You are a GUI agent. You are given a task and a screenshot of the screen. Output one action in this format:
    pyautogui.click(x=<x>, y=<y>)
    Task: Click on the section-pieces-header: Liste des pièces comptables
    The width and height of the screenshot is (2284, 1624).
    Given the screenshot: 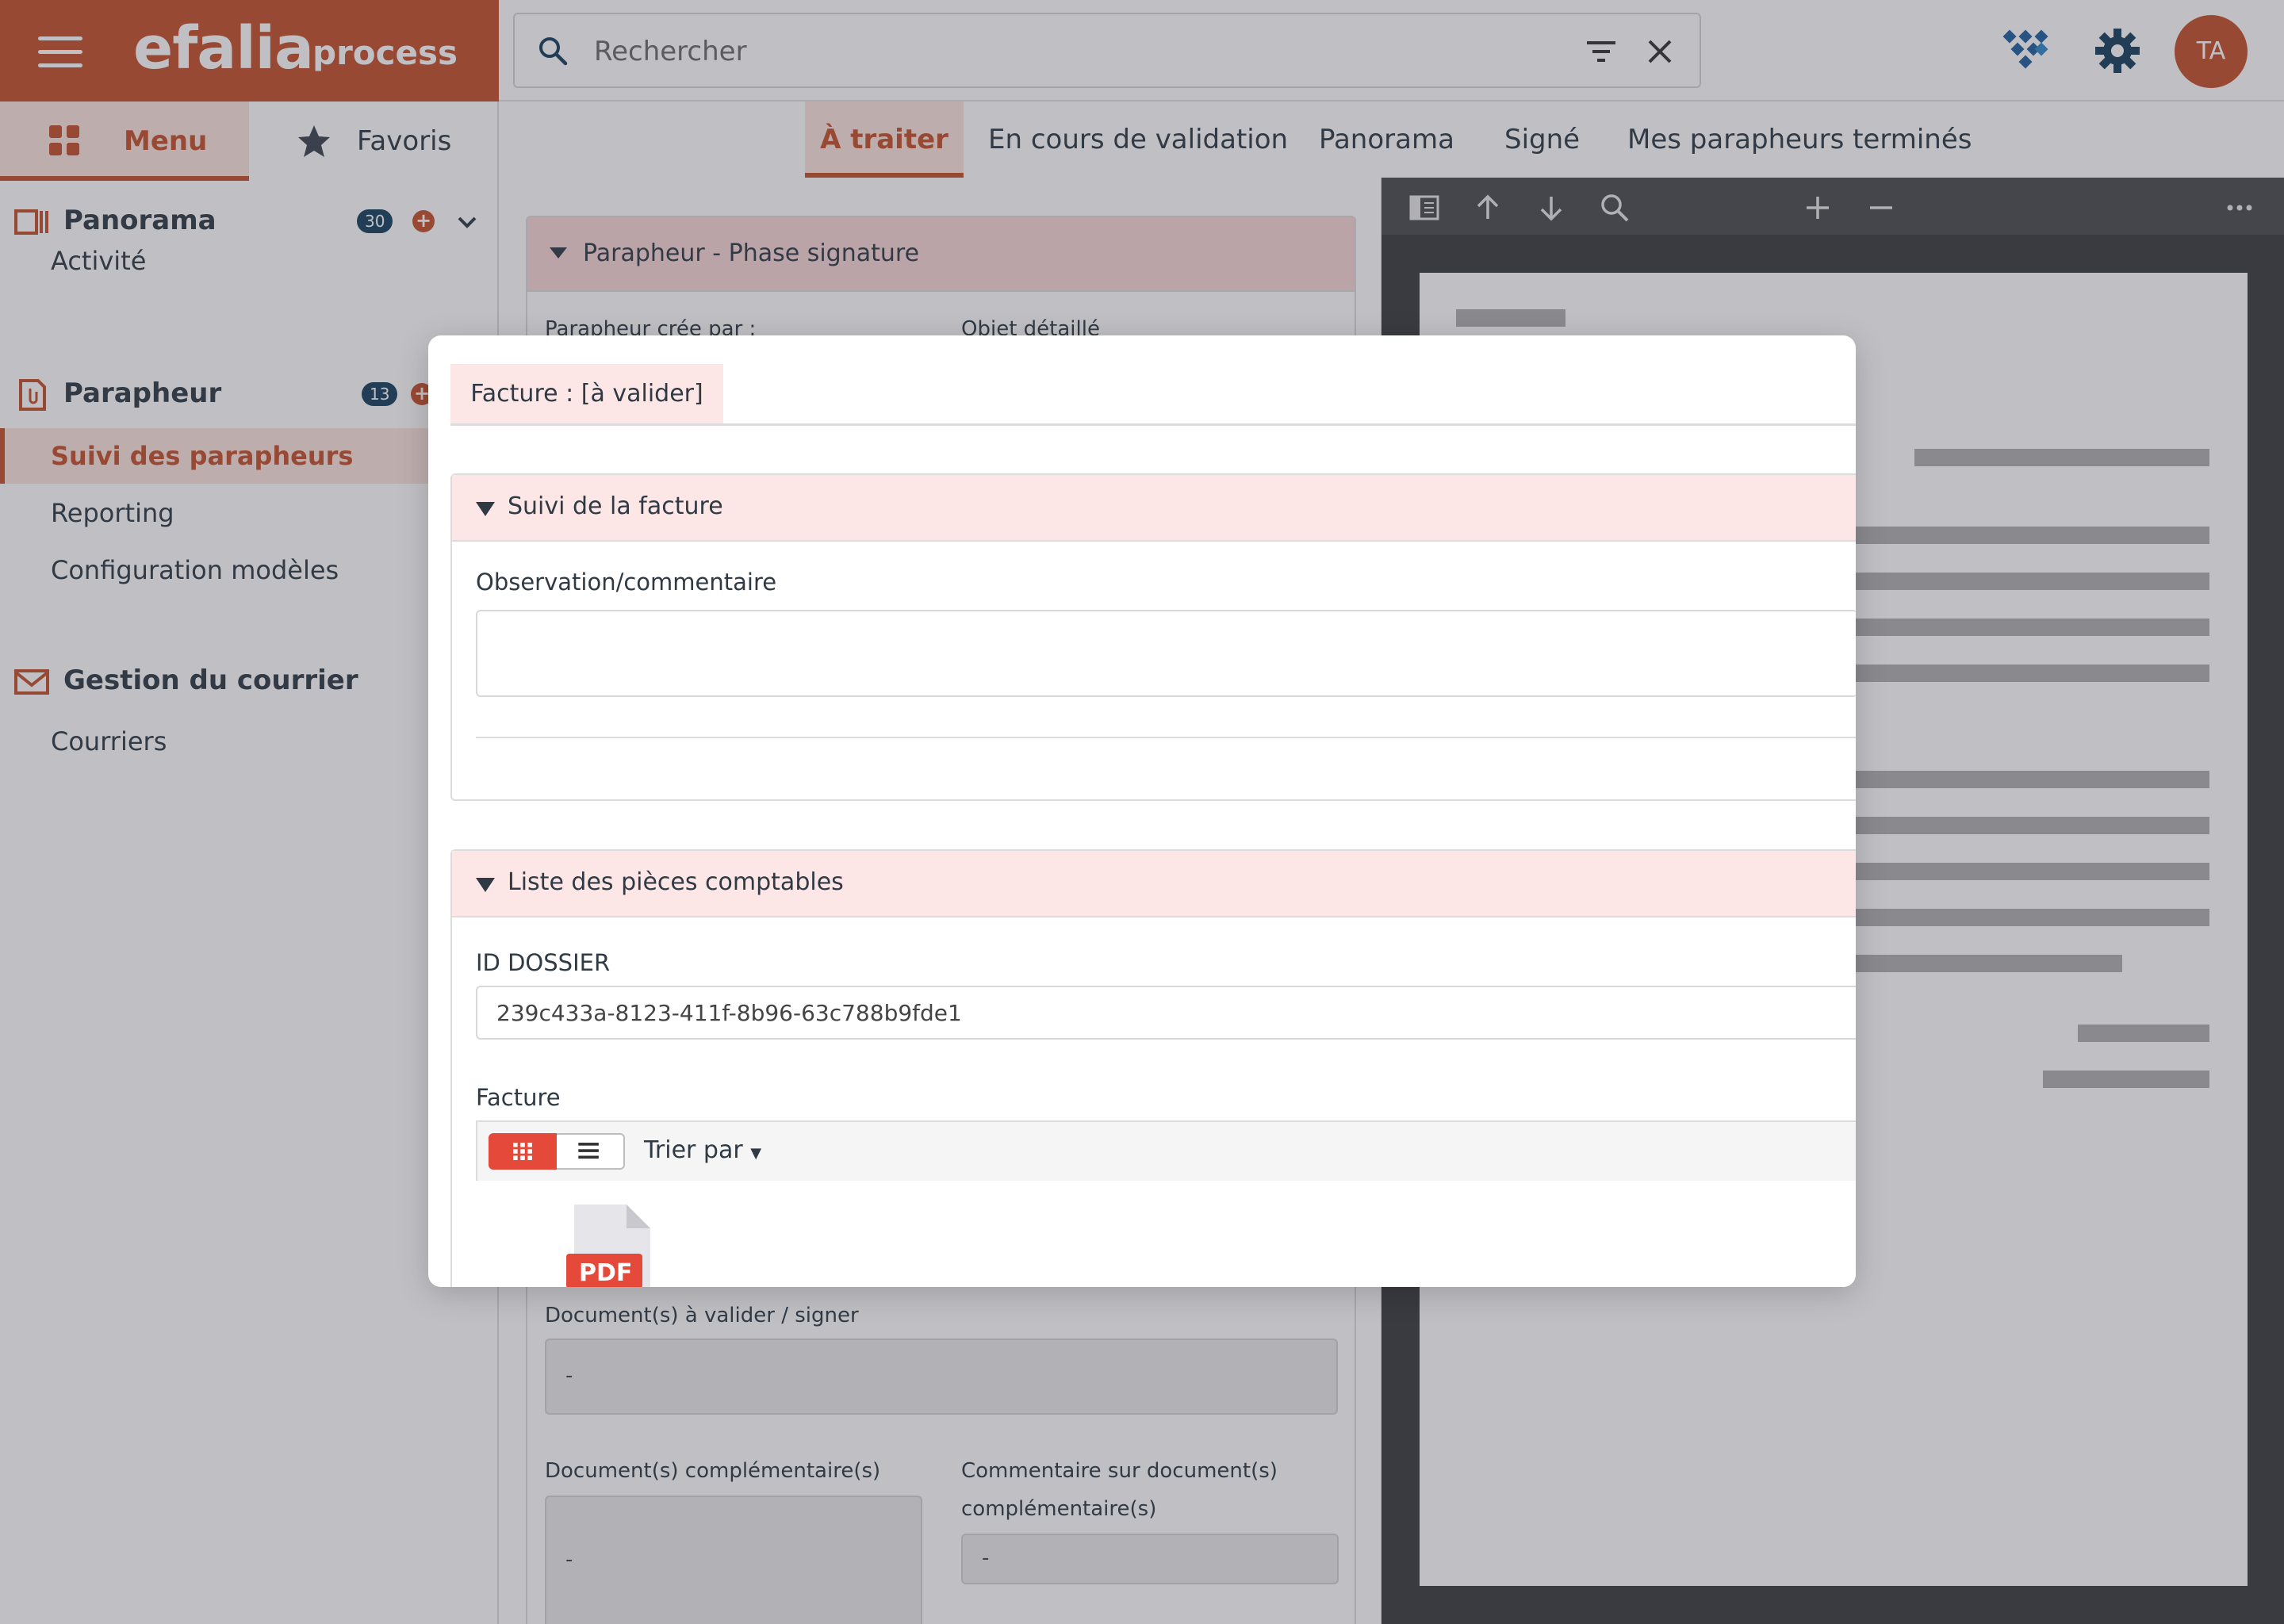 What is the action you would take?
    pyautogui.click(x=1154, y=884)
    